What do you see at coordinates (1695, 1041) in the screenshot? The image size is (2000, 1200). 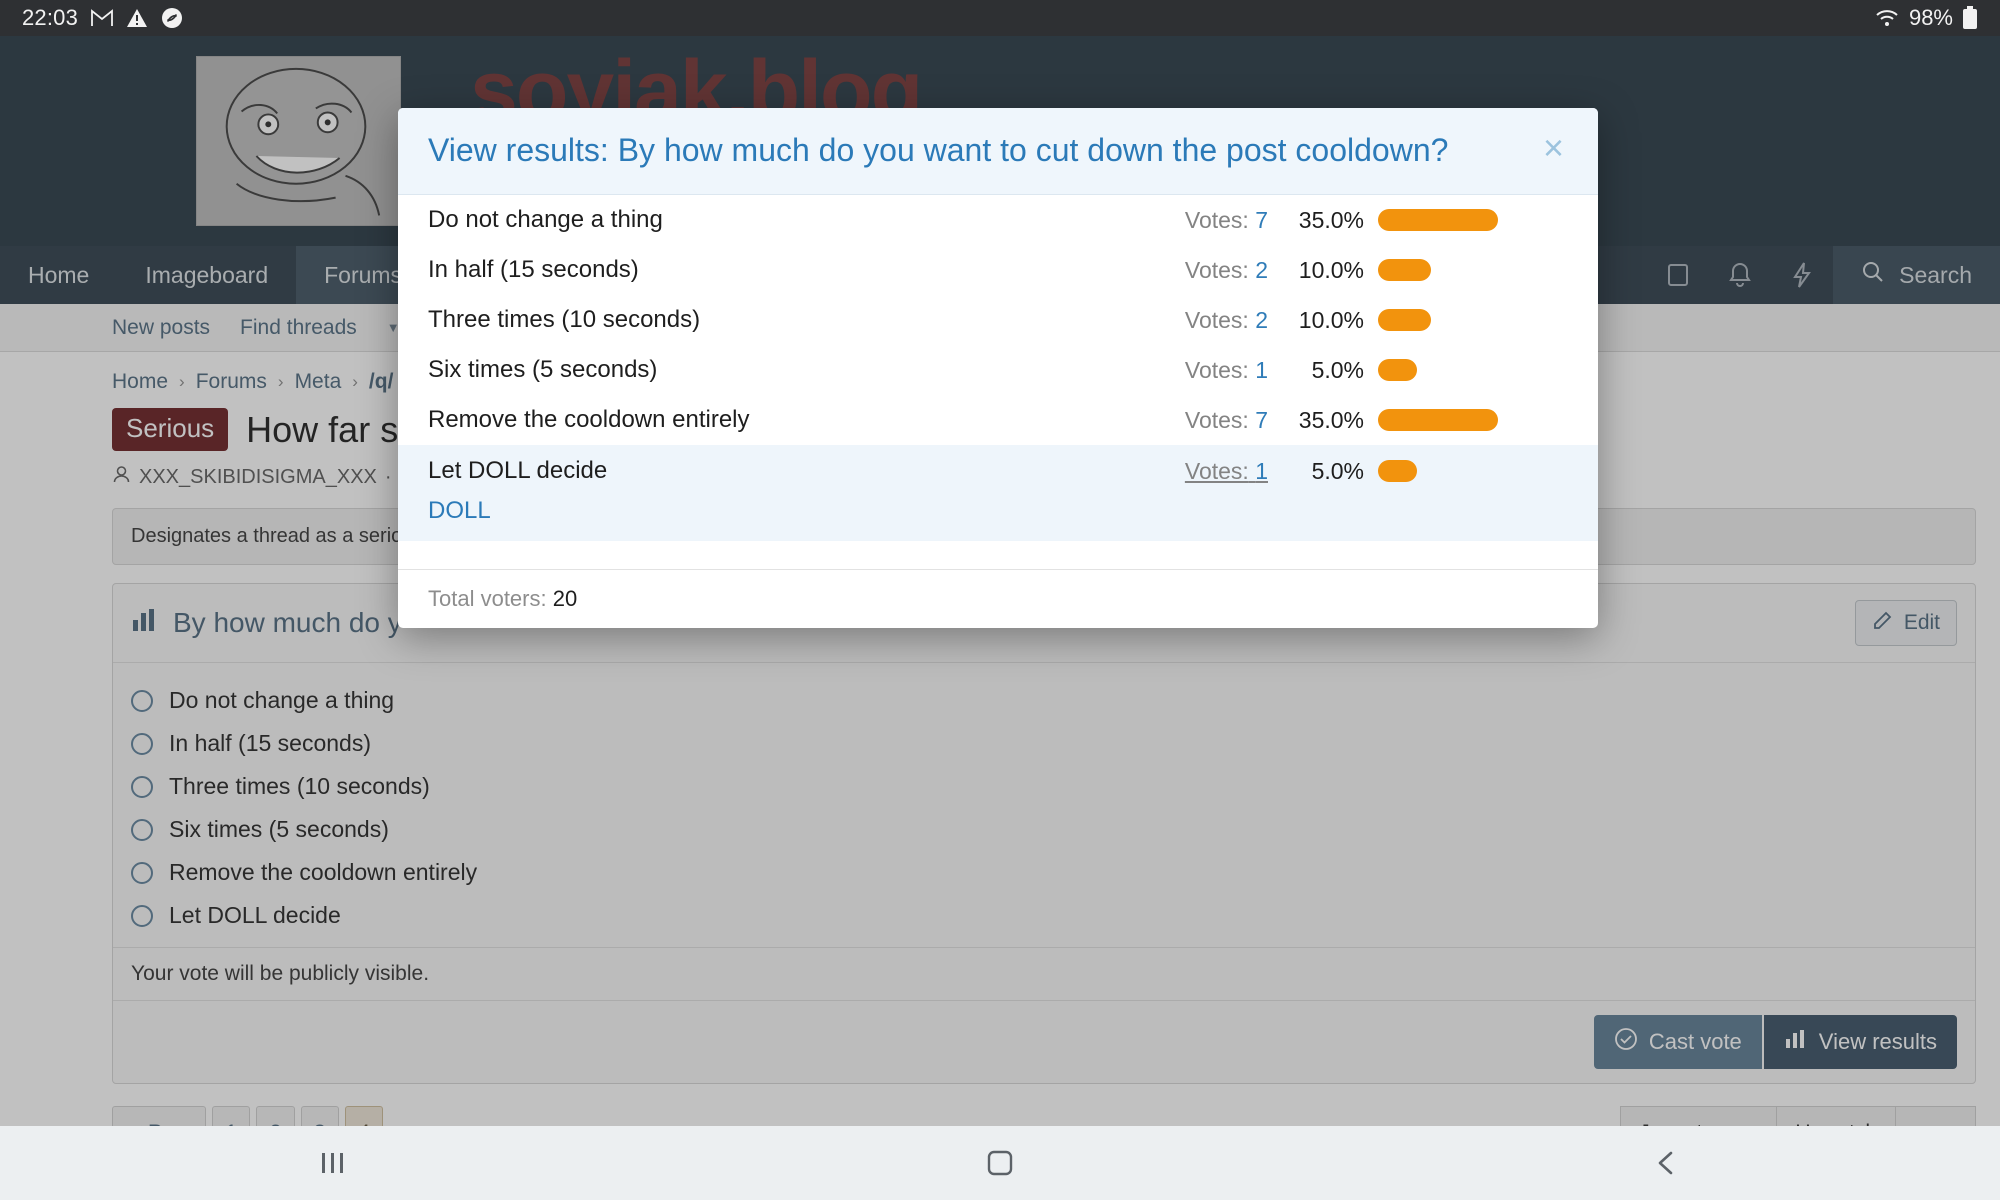 I see `cast-vote-label: Cast vote` at bounding box center [1695, 1041].